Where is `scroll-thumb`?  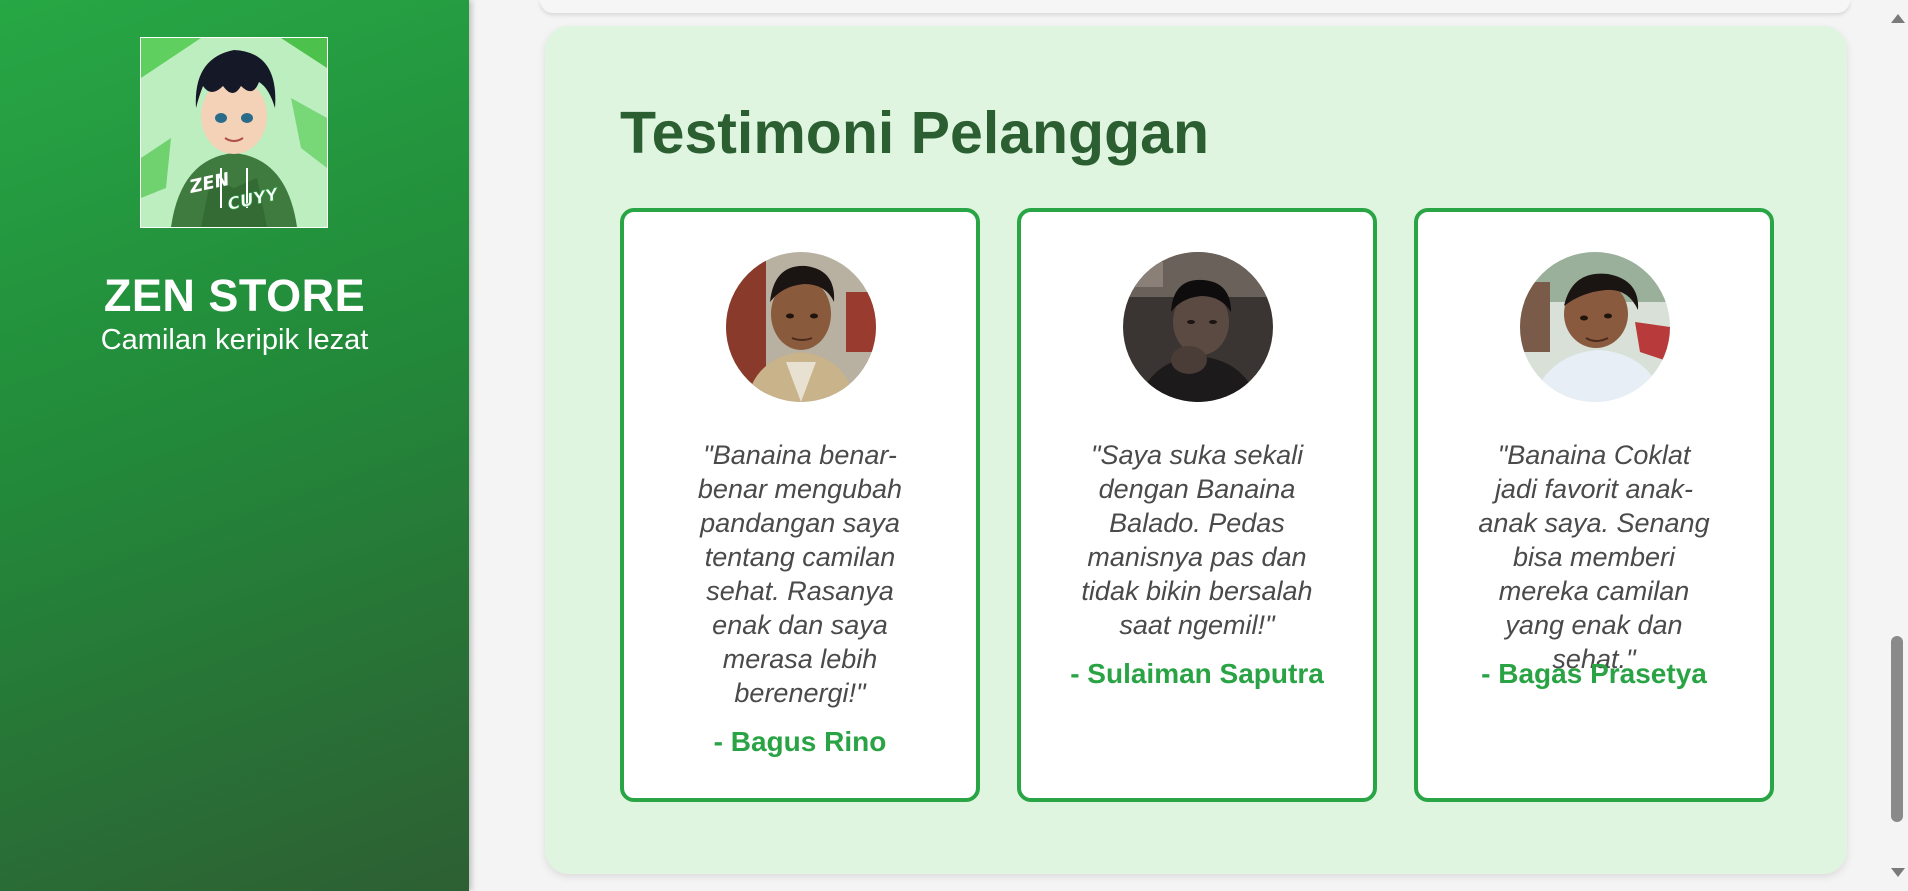 scroll-thumb is located at coordinates (1897, 729).